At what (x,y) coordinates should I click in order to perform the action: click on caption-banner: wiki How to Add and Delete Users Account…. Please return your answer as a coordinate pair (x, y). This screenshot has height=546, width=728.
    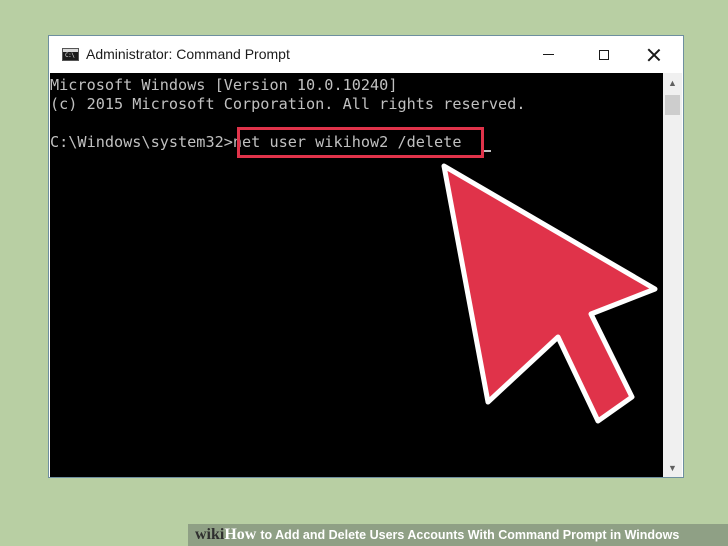
    Looking at the image, I should click on (458, 535).